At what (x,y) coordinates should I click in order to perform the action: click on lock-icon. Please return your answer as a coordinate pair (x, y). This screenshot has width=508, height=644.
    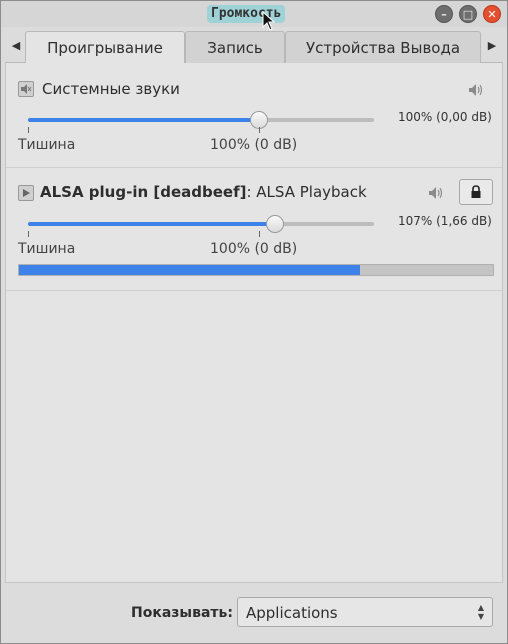
    Looking at the image, I should click on (476, 191).